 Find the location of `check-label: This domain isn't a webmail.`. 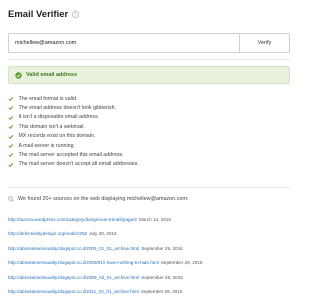

check-label: This domain isn't a webmail. is located at coordinates (51, 126).